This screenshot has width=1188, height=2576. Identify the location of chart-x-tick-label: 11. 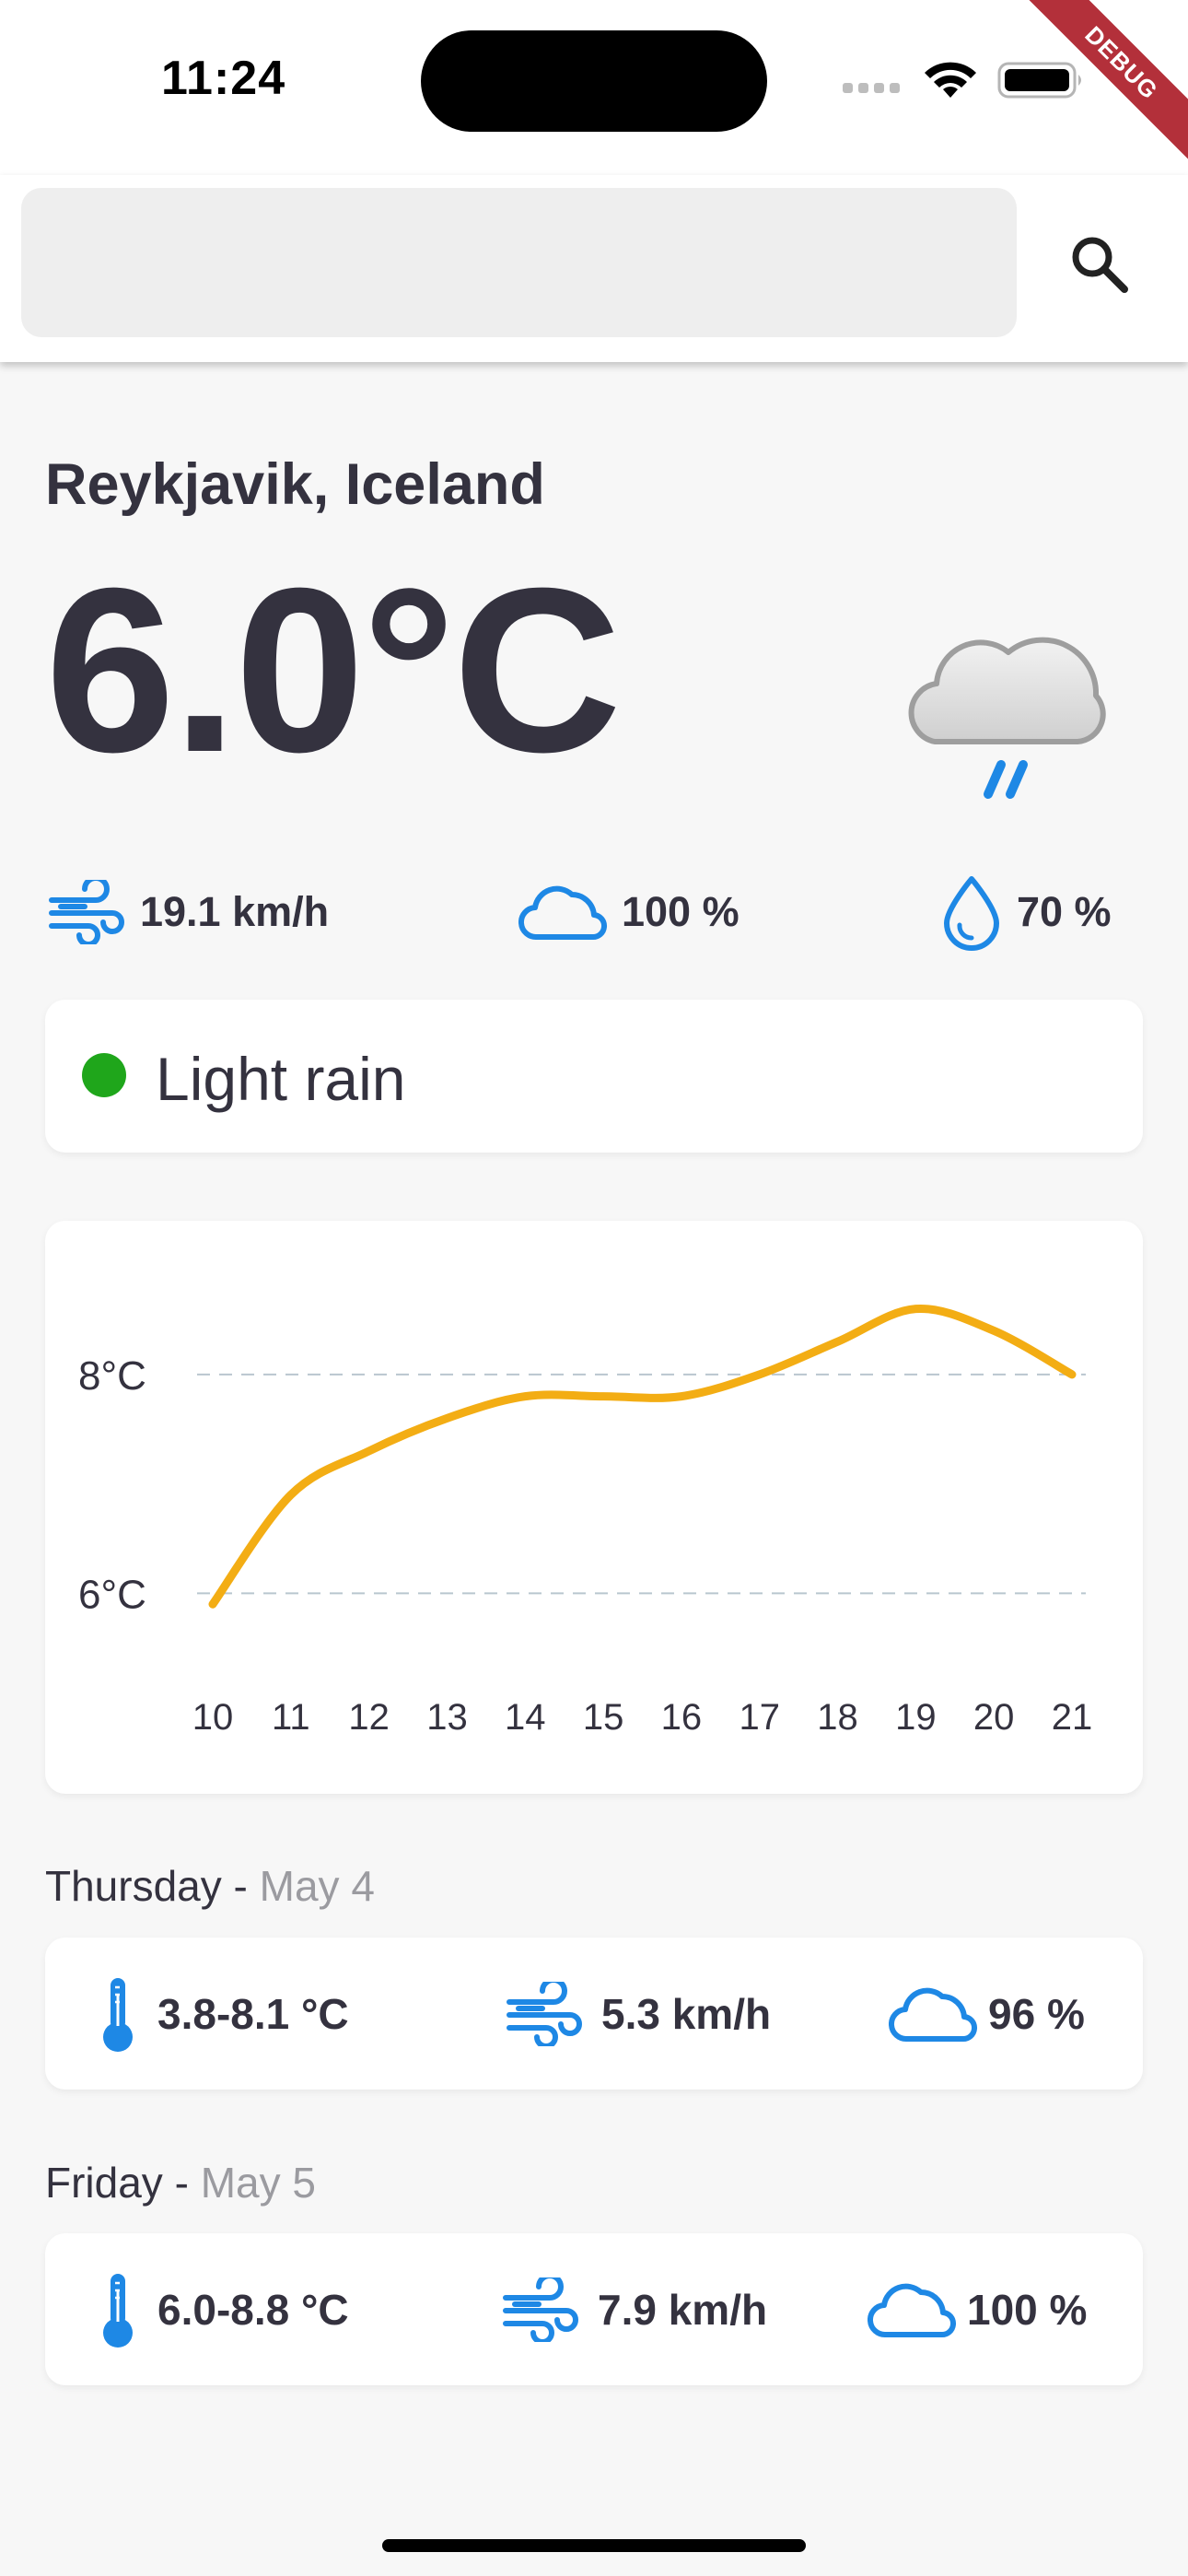
(291, 1717).